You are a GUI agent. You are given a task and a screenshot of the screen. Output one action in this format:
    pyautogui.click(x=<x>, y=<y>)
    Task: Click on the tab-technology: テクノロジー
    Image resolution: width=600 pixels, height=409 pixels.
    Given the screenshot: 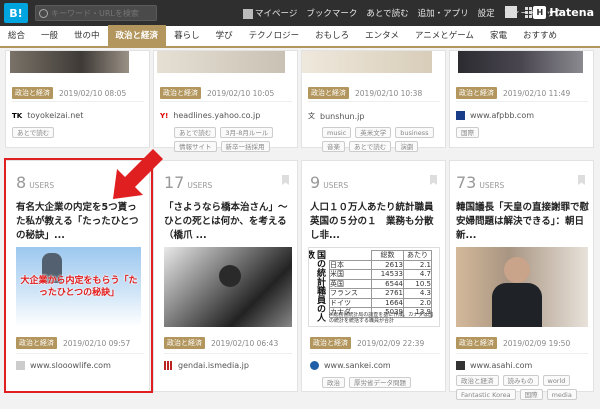 What is the action you would take?
    pyautogui.click(x=274, y=36)
    